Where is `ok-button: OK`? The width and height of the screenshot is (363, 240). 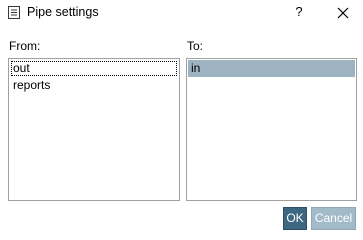
ok-button: OK is located at coordinates (295, 218).